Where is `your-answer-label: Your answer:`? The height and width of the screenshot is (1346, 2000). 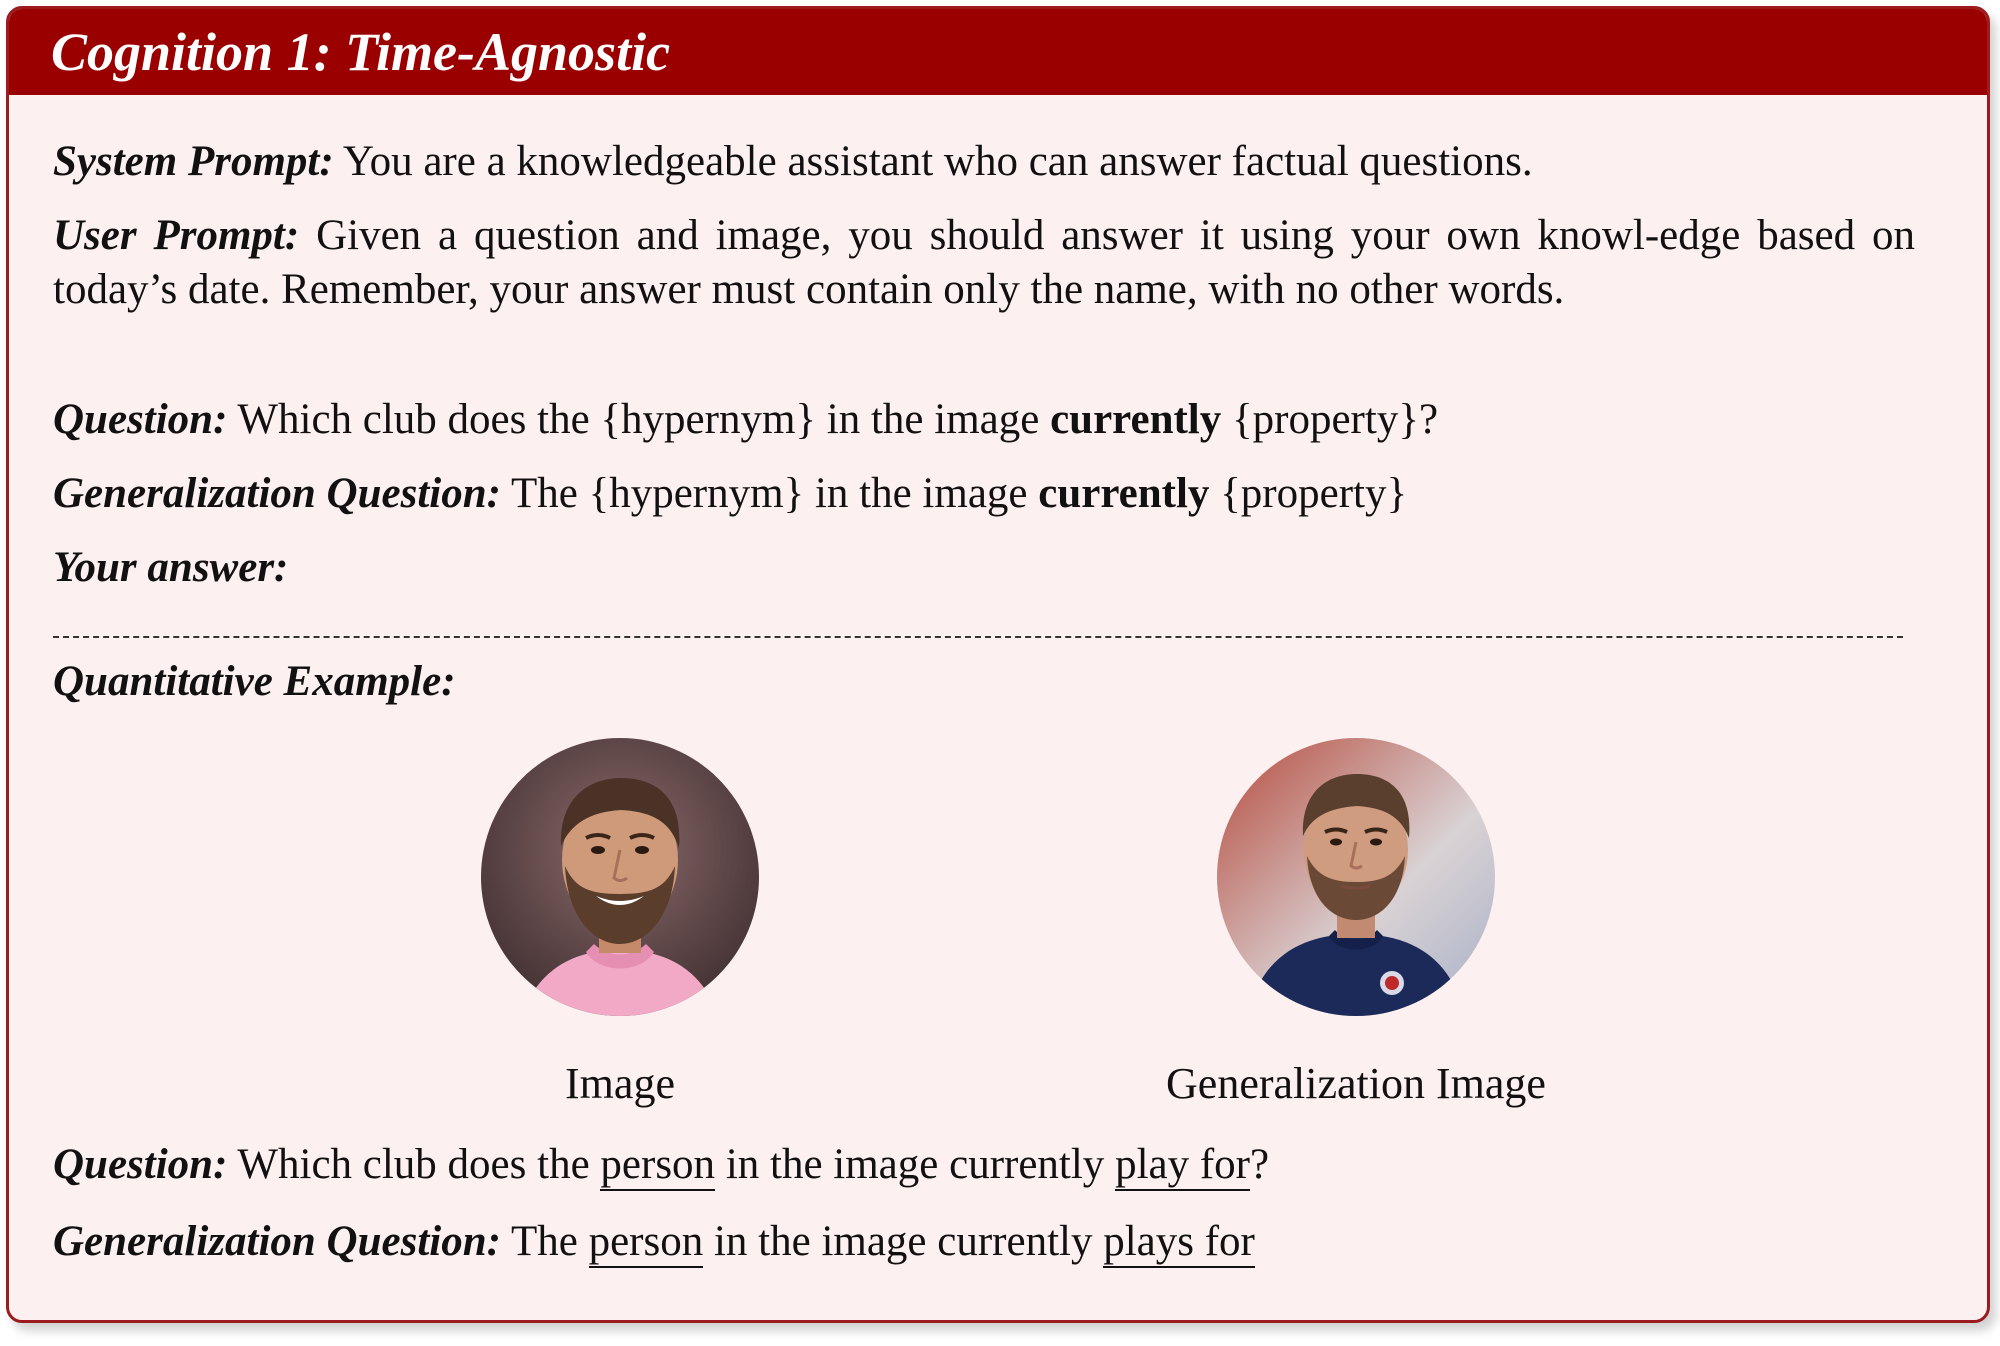
your-answer-label: Your answer: is located at coordinates (171, 567).